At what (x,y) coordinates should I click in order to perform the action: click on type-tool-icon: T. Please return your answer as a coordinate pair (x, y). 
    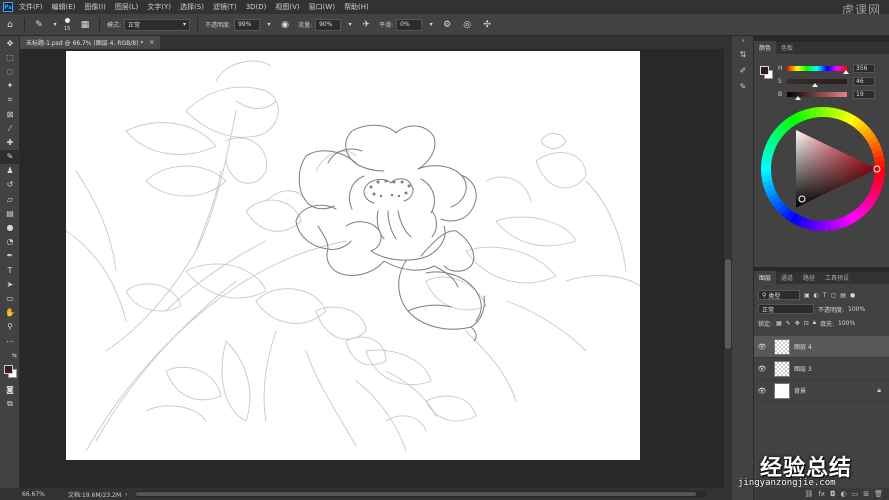
    Looking at the image, I should click on (10, 270).